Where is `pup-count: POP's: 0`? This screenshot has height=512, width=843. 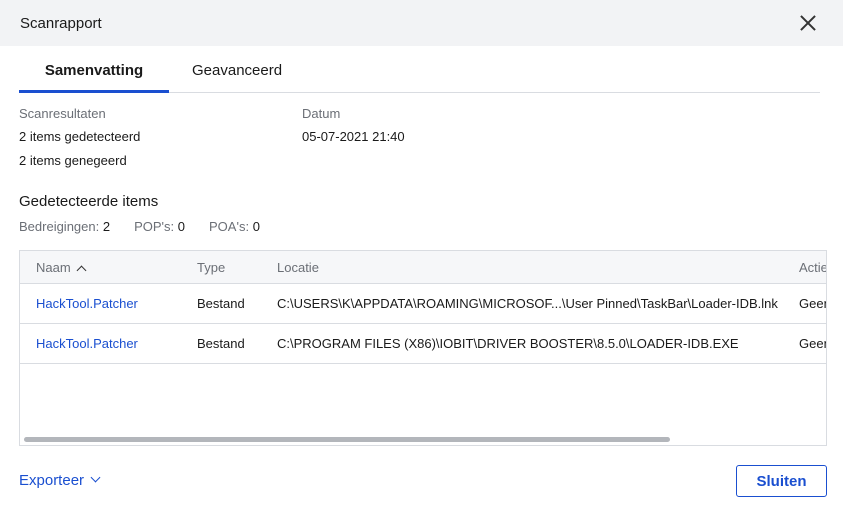 pup-count: POP's: 0 is located at coordinates (159, 226).